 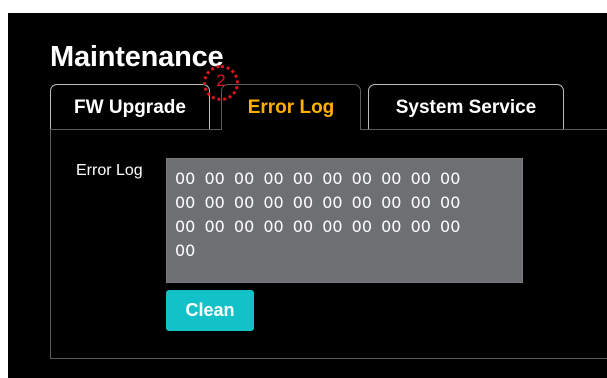 I want to click on tab-fw-upgrade: FW Upgrade, so click(x=130, y=106).